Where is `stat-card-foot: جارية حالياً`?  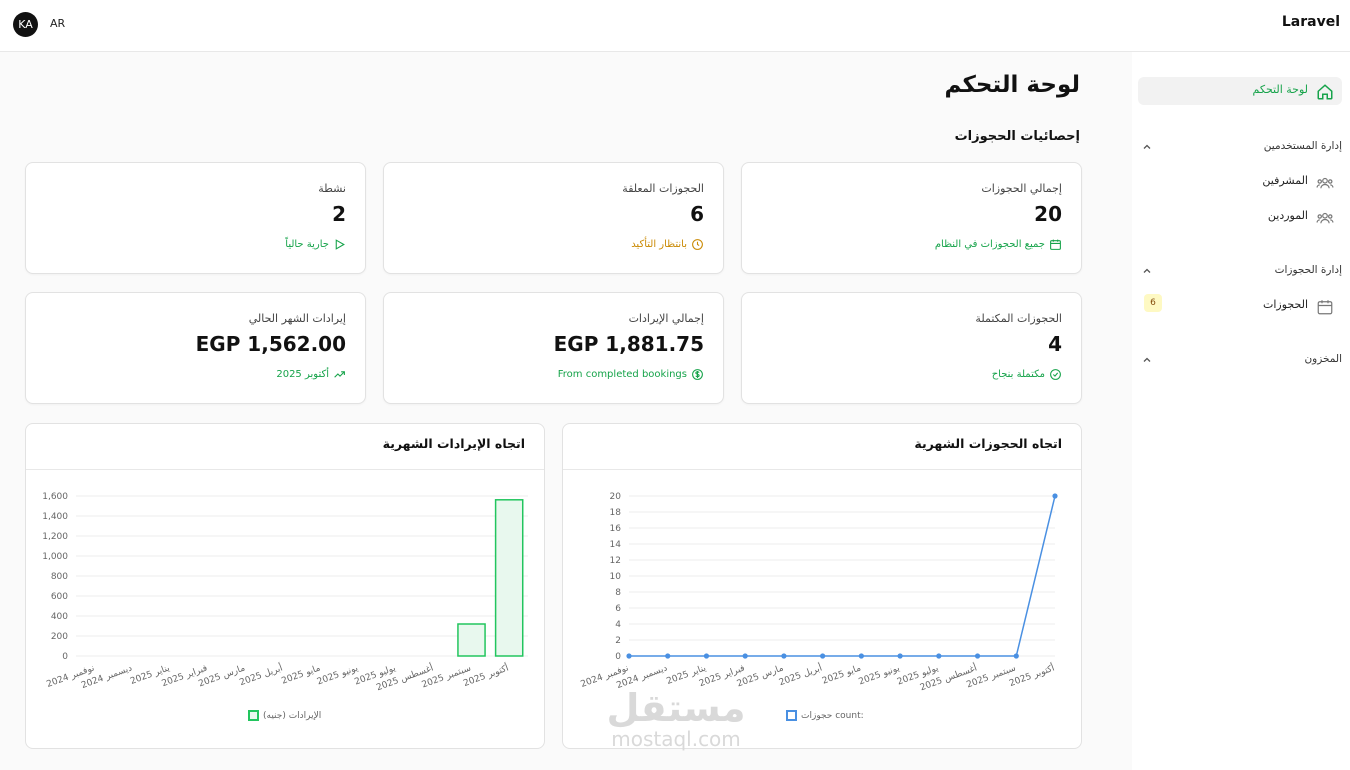 stat-card-foot: جارية حالياً is located at coordinates (315, 244).